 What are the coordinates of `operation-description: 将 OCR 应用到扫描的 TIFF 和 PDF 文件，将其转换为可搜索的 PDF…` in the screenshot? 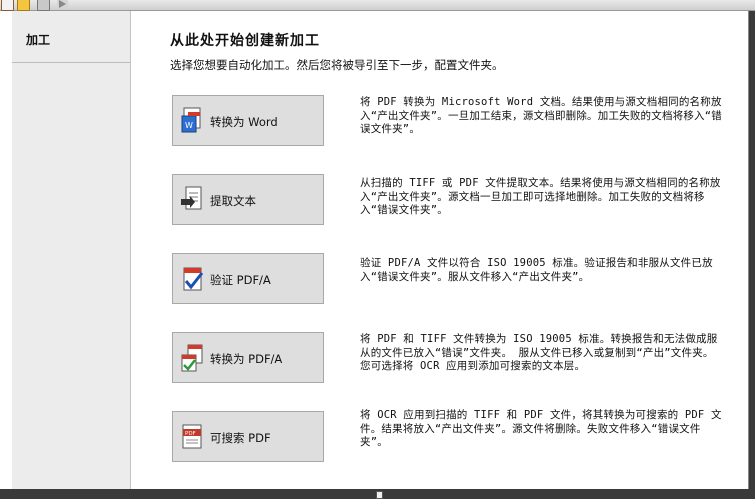 It's located at (541, 428).